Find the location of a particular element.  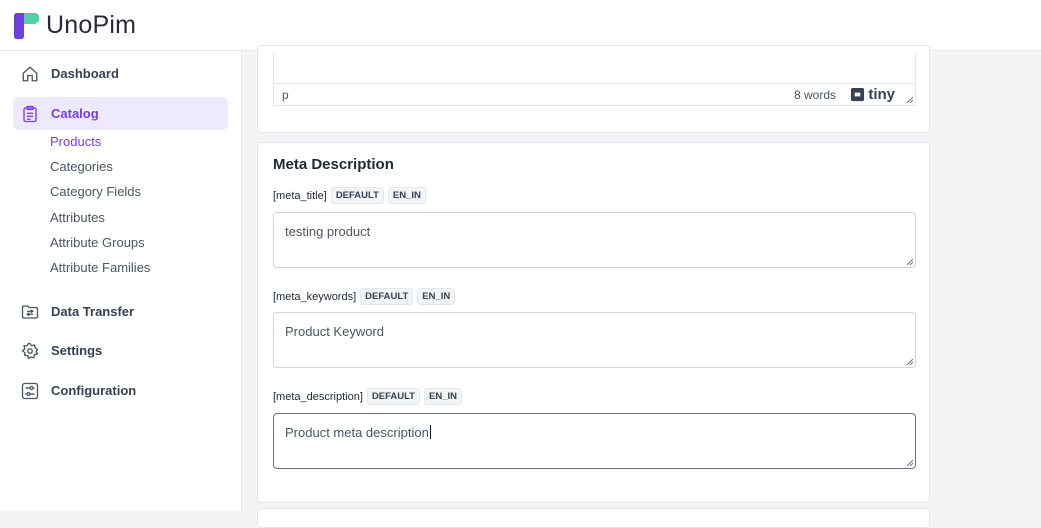

description-card: p 8 words tiny is located at coordinates (593, 89).